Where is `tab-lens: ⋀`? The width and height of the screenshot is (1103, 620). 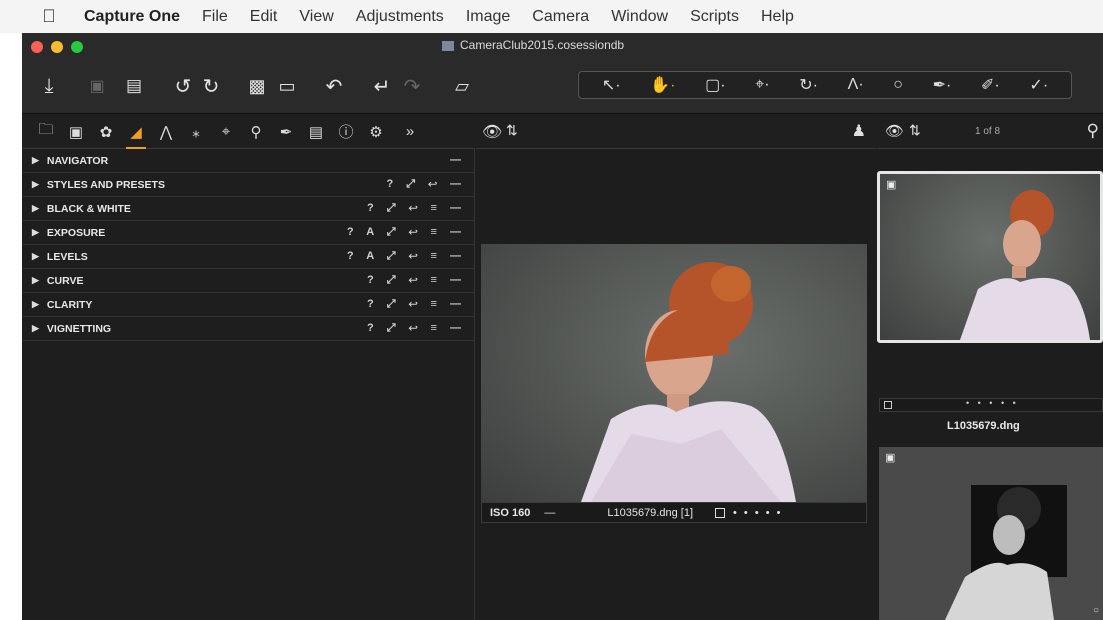
tab-lens: ⋀ is located at coordinates (166, 132).